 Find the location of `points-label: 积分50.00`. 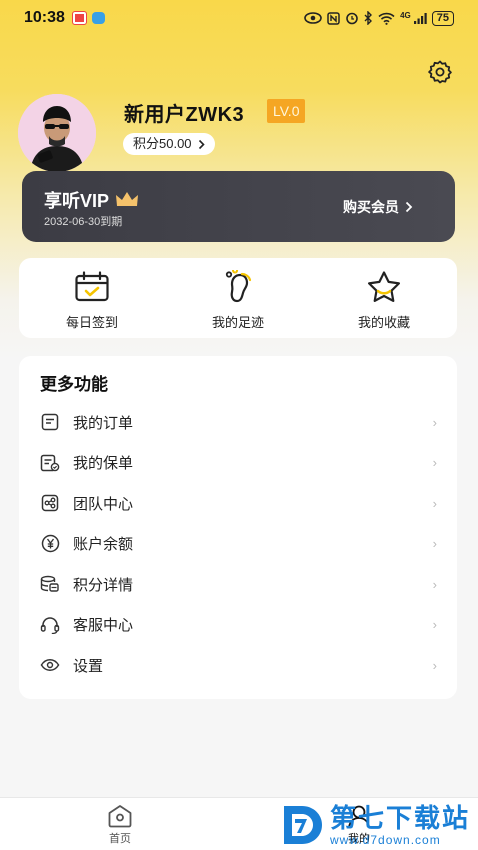

points-label: 积分50.00 is located at coordinates (162, 143).